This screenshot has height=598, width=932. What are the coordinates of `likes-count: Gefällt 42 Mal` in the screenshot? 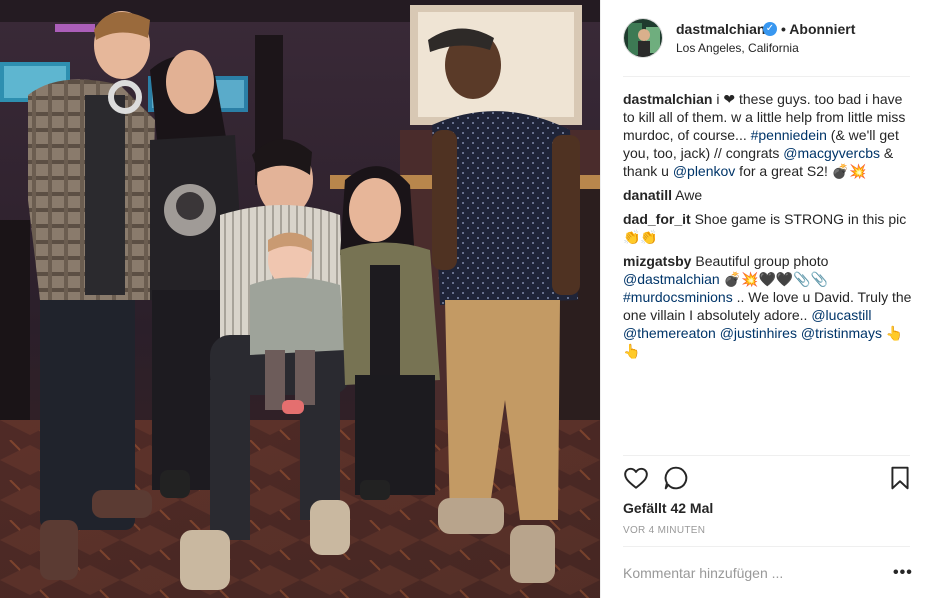 It's located at (668, 508).